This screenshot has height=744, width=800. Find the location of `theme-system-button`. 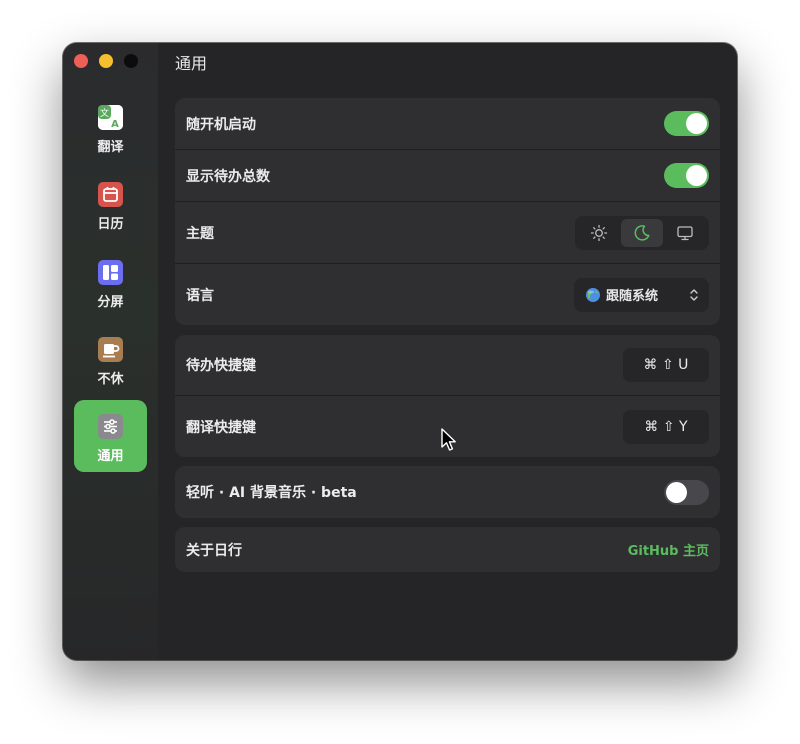

theme-system-button is located at coordinates (685, 233).